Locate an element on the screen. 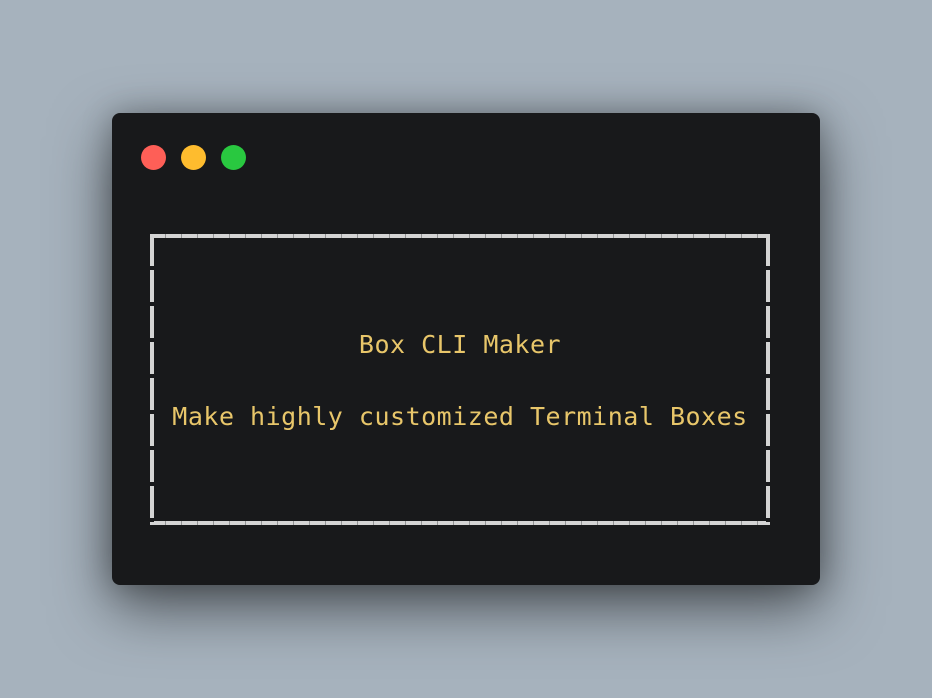 The width and height of the screenshot is (932, 698). box-border-top is located at coordinates (460, 236).